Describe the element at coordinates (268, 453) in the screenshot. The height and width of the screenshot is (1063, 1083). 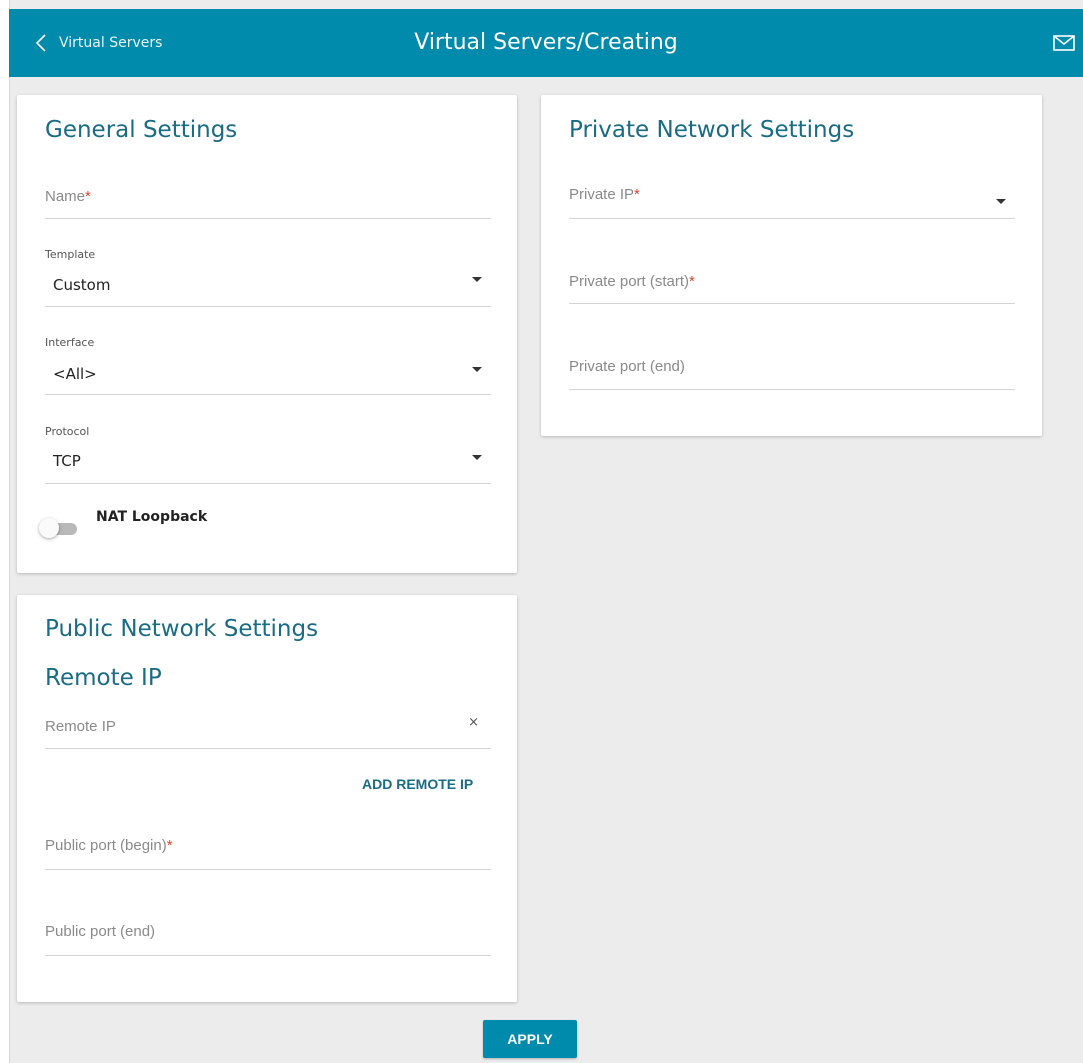
I see `protocol-select: Protocol TCP` at that location.